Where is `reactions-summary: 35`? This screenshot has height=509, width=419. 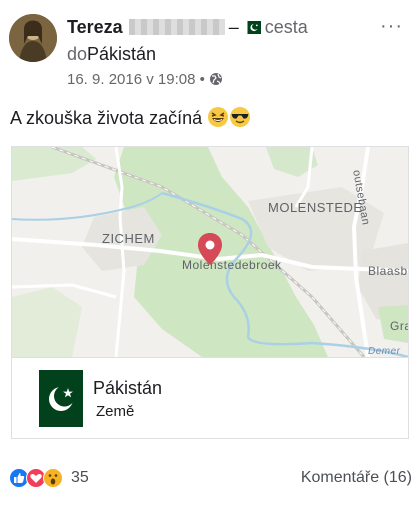
reactions-summary: 35 is located at coordinates (49, 478).